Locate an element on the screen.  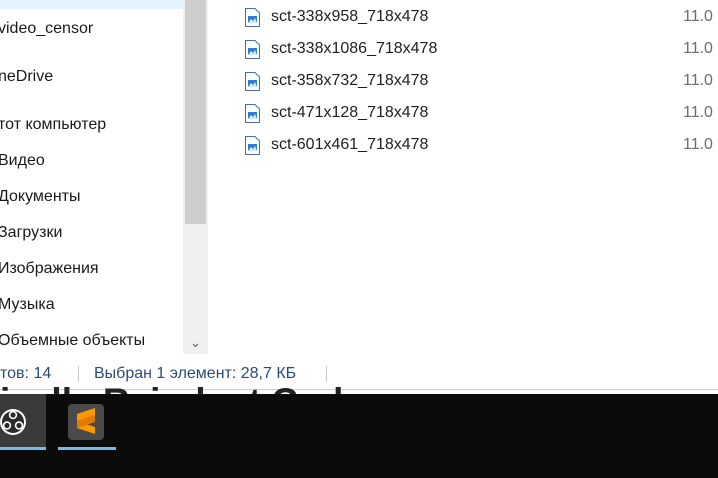
file-row: sct-338x1086_718x478 11.0 is located at coordinates (463, 49).